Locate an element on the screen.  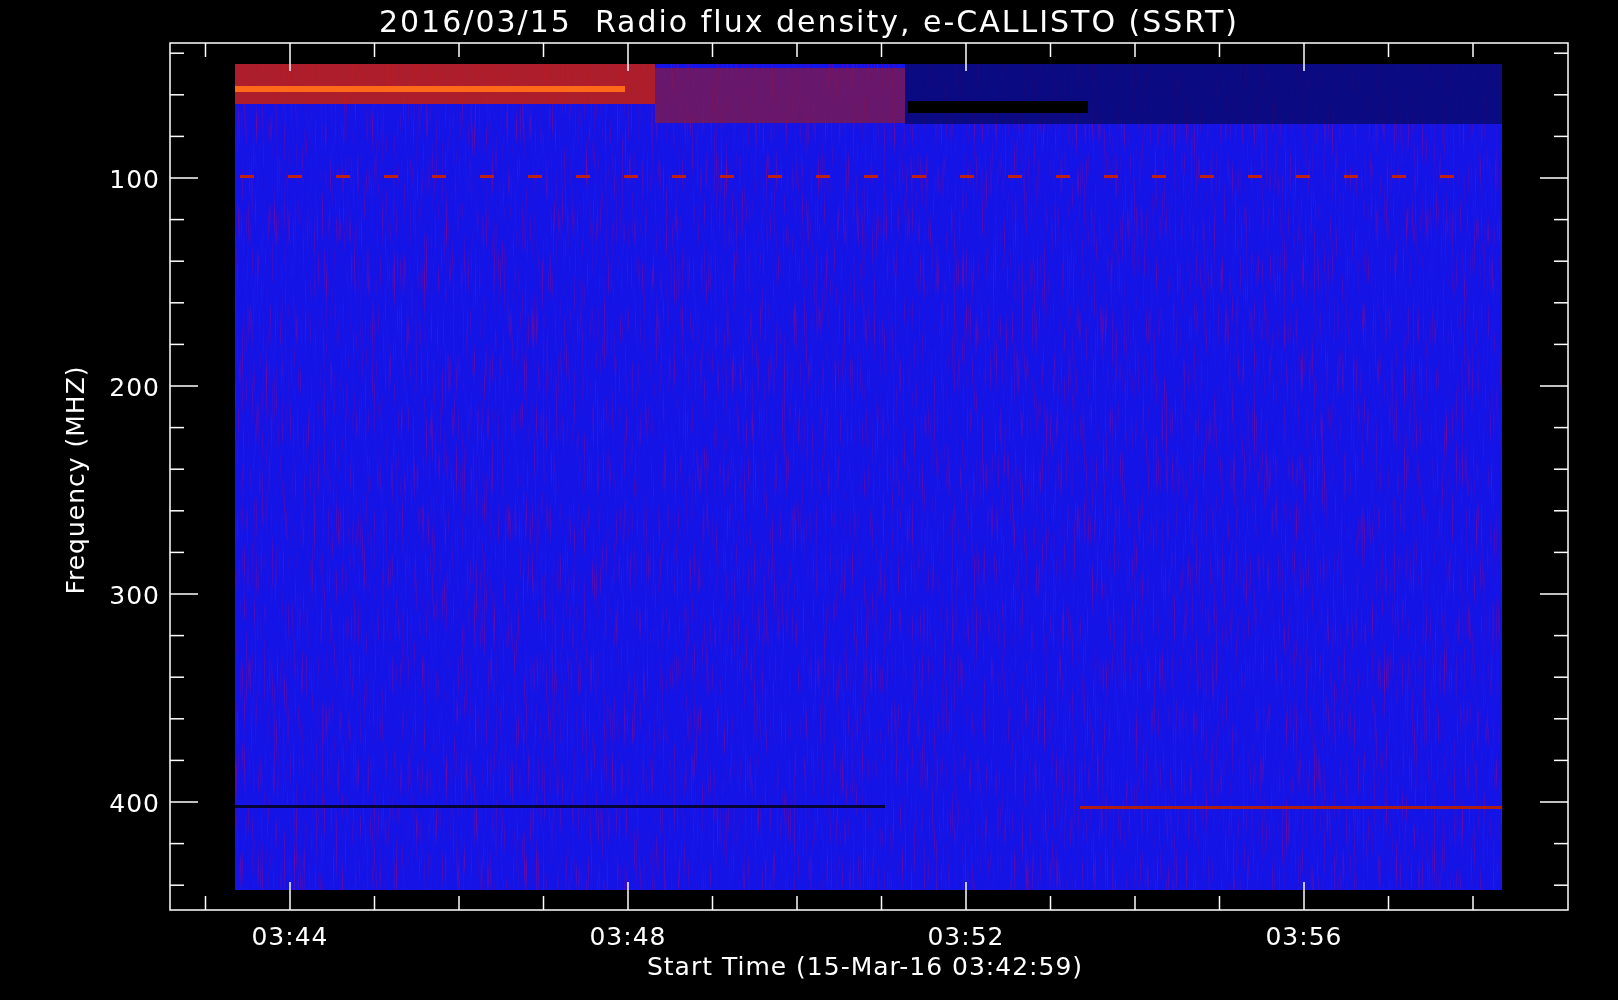
y-axis-label: Frequency (MHZ) is located at coordinates (75, 480).